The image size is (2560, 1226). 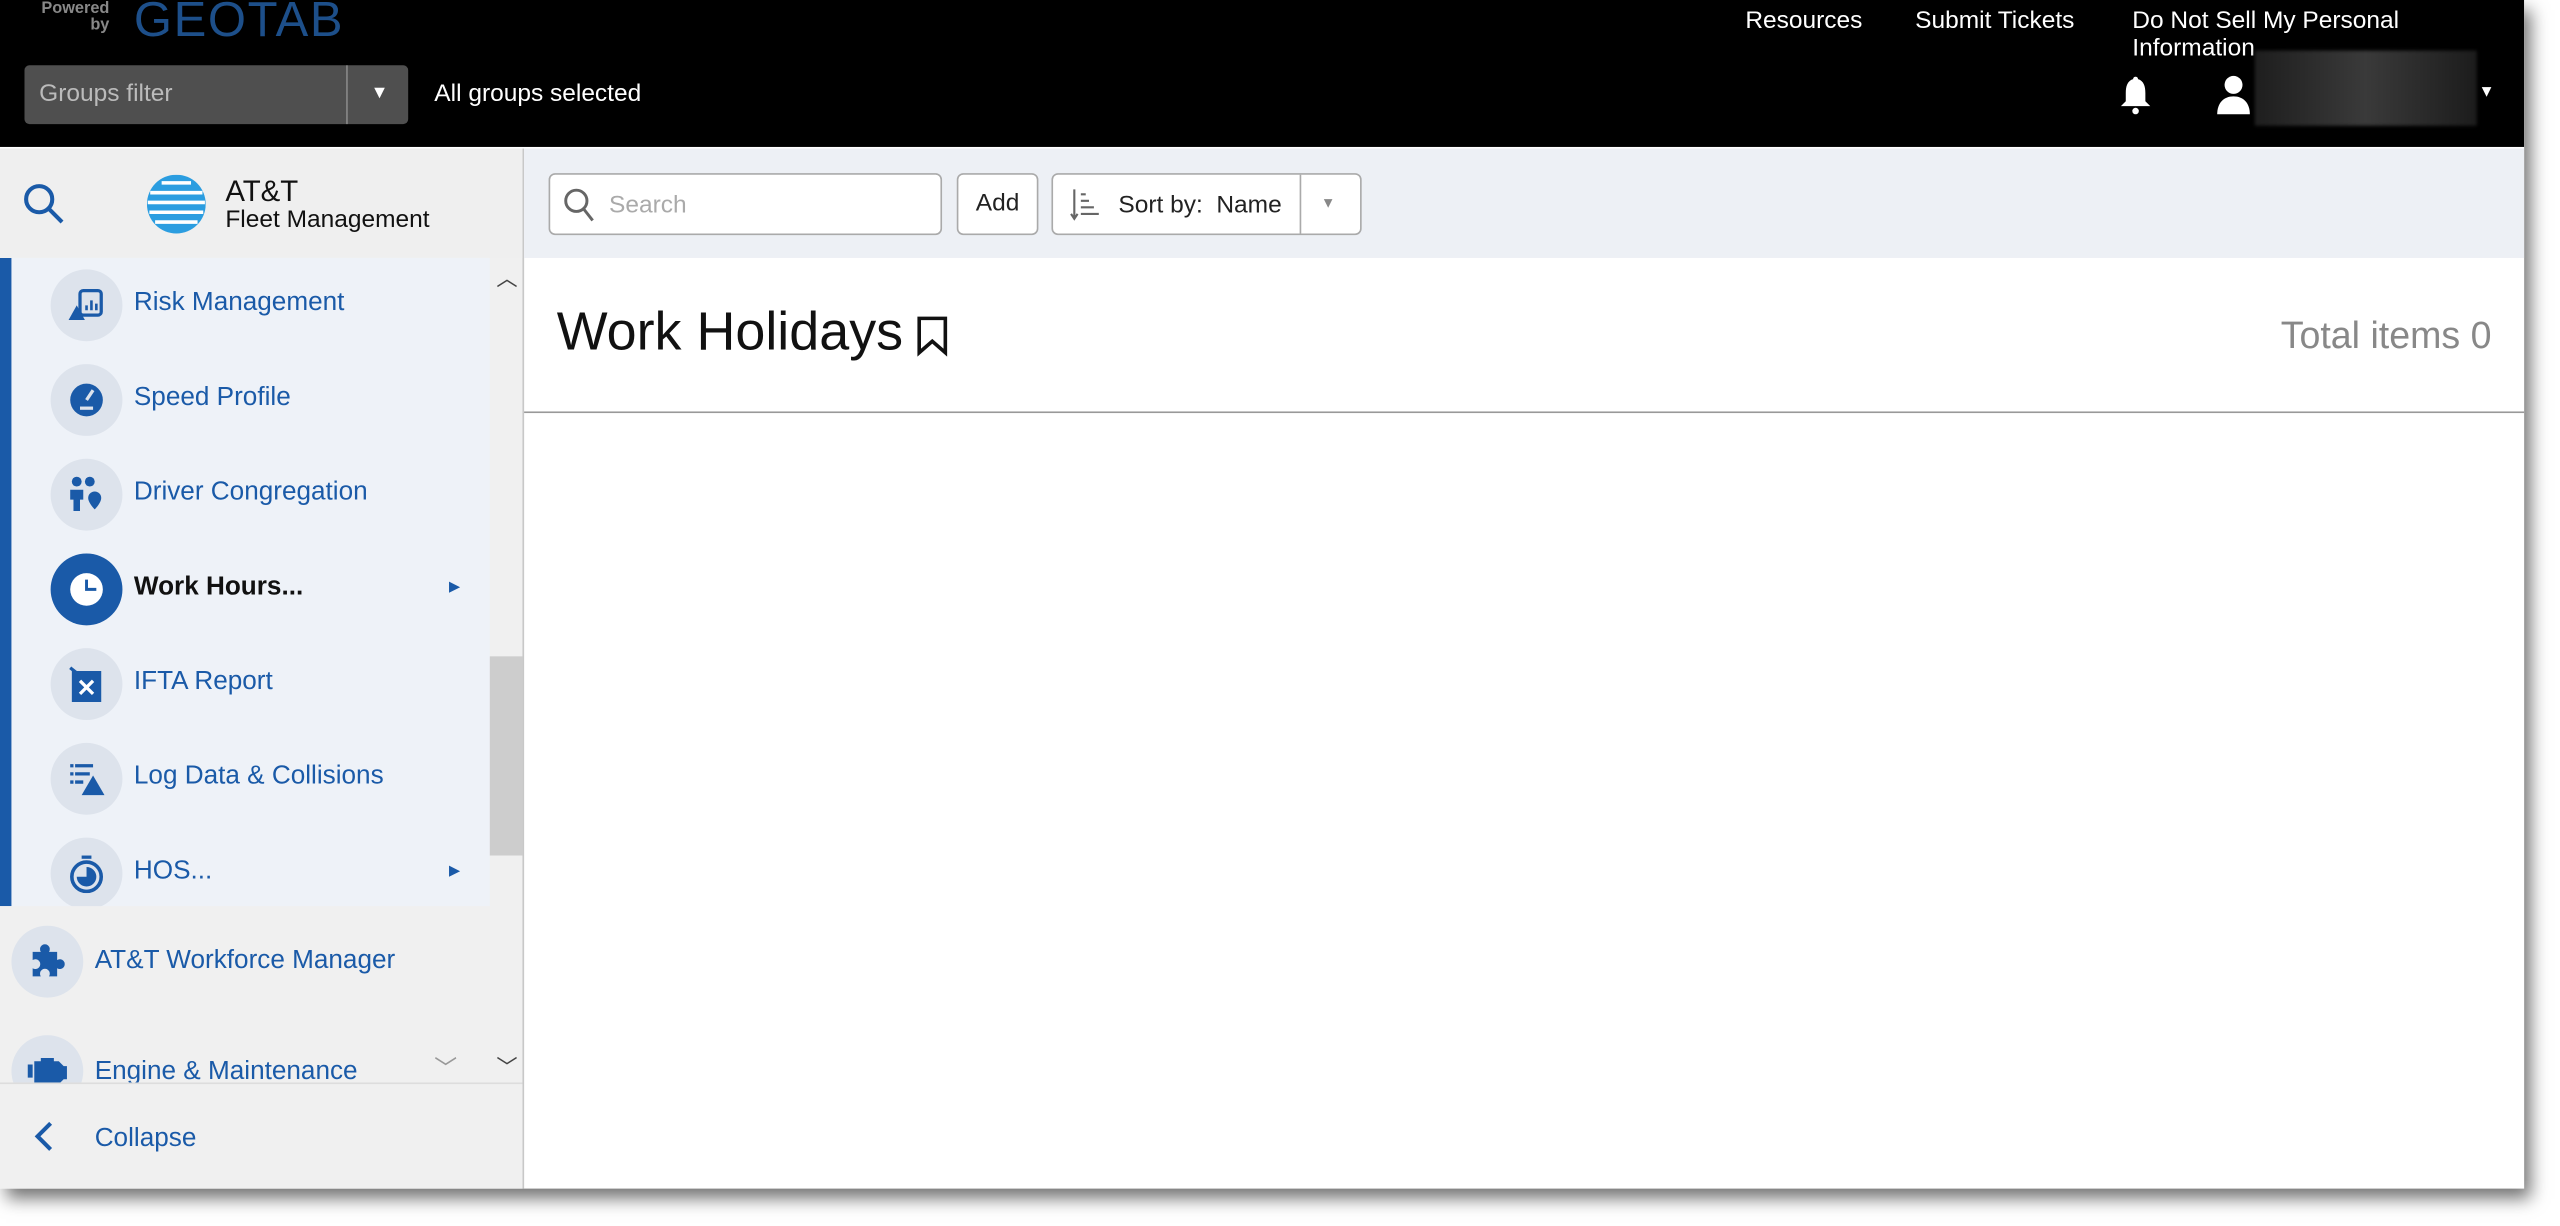 I want to click on sidebar-item-engine: Engine & Maintenance ﹀, so click(x=245, y=1059).